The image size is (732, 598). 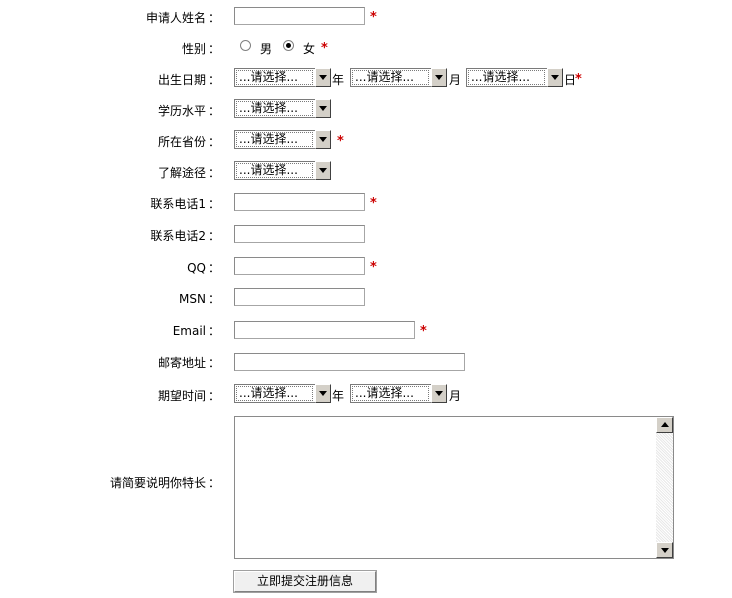 What do you see at coordinates (188, 173) in the screenshot?
I see `channel-label: 了解途径：` at bounding box center [188, 173].